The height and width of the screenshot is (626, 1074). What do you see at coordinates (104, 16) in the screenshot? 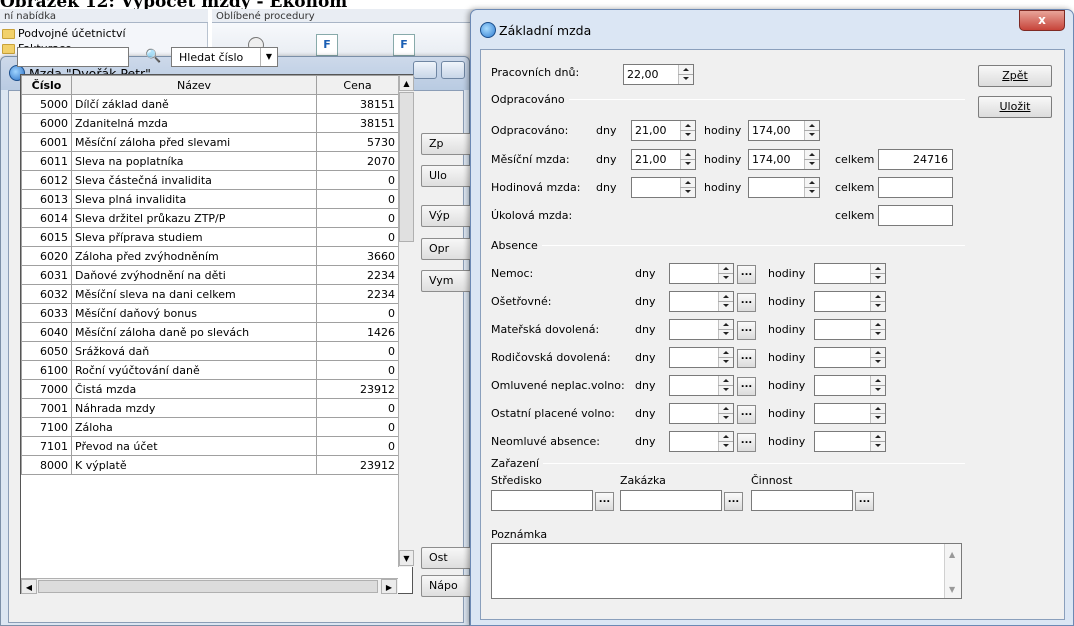
I see `left-panel-tab: ní nabídka` at bounding box center [104, 16].